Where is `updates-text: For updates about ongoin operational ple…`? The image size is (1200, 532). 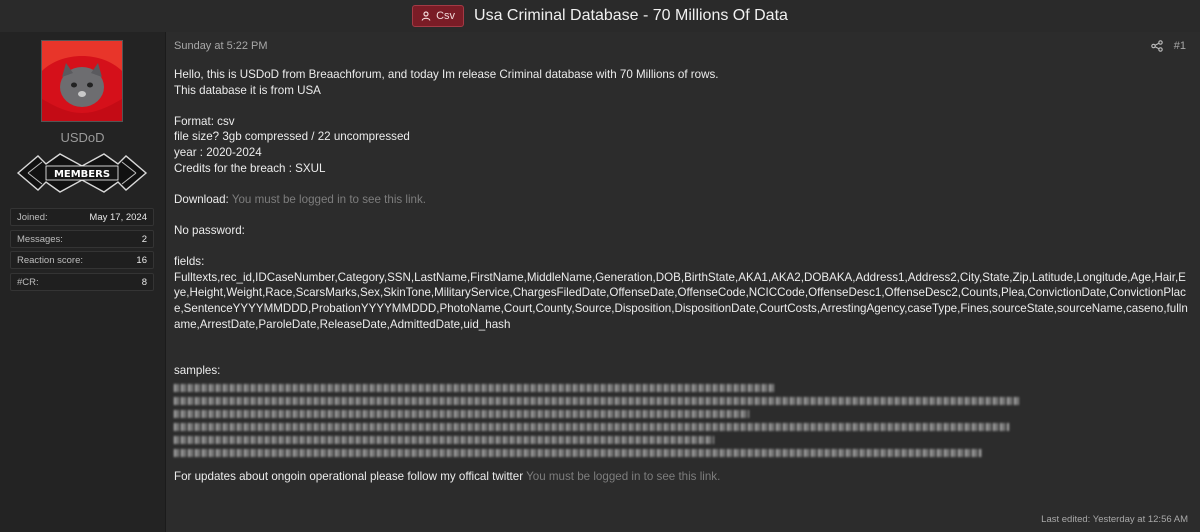 updates-text: For updates about ongoin operational ple… is located at coordinates (349, 477).